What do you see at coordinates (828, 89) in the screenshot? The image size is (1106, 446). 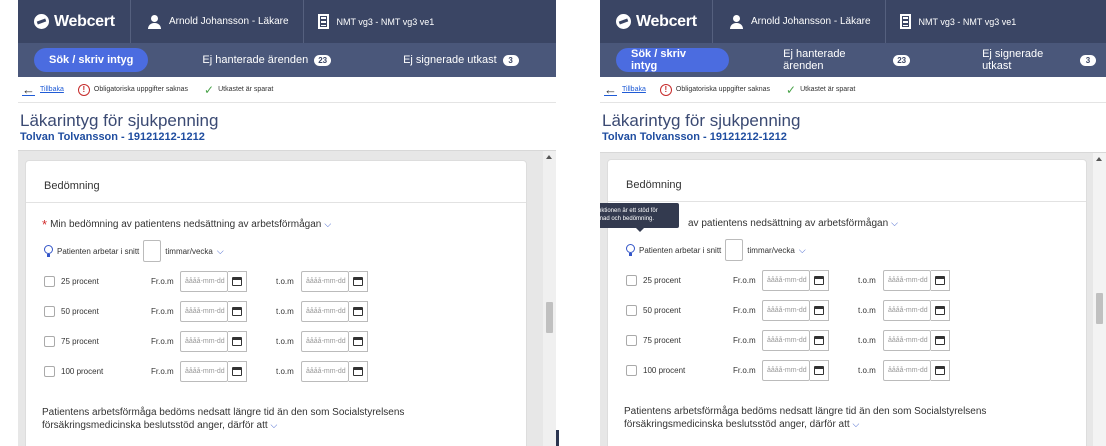 I see `saved-text: Utkastet är sparat` at bounding box center [828, 89].